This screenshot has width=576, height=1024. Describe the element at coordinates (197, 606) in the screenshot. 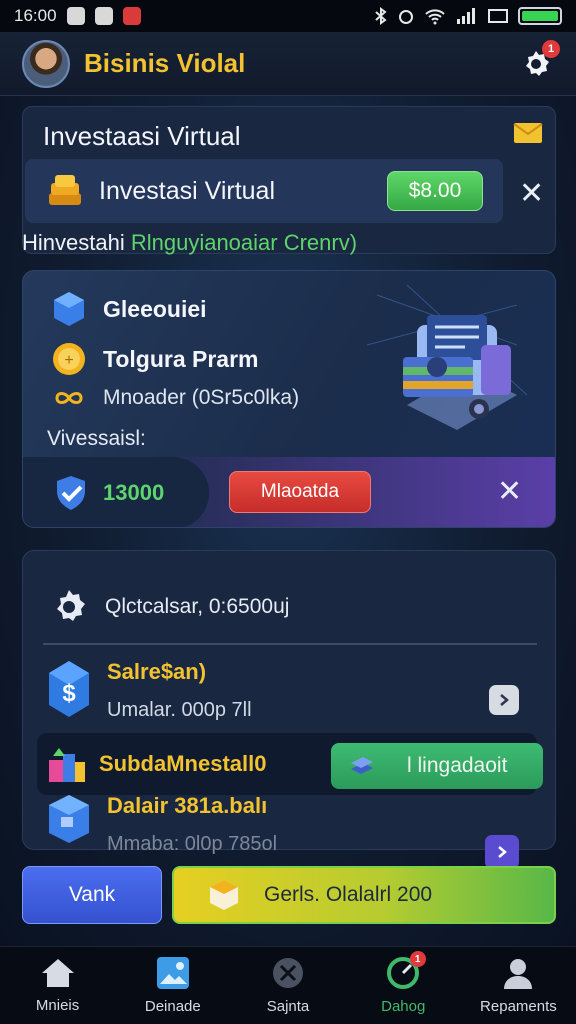

I see `settings-label: Qlctcalsar, 0:6500uj` at that location.